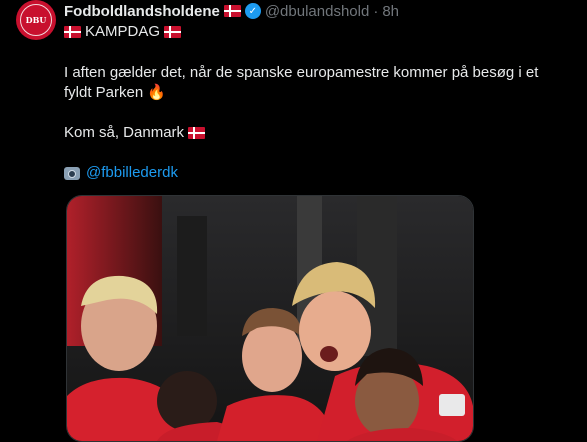 The image size is (587, 442). Describe the element at coordinates (72, 173) in the screenshot. I see `camera-icon` at that location.